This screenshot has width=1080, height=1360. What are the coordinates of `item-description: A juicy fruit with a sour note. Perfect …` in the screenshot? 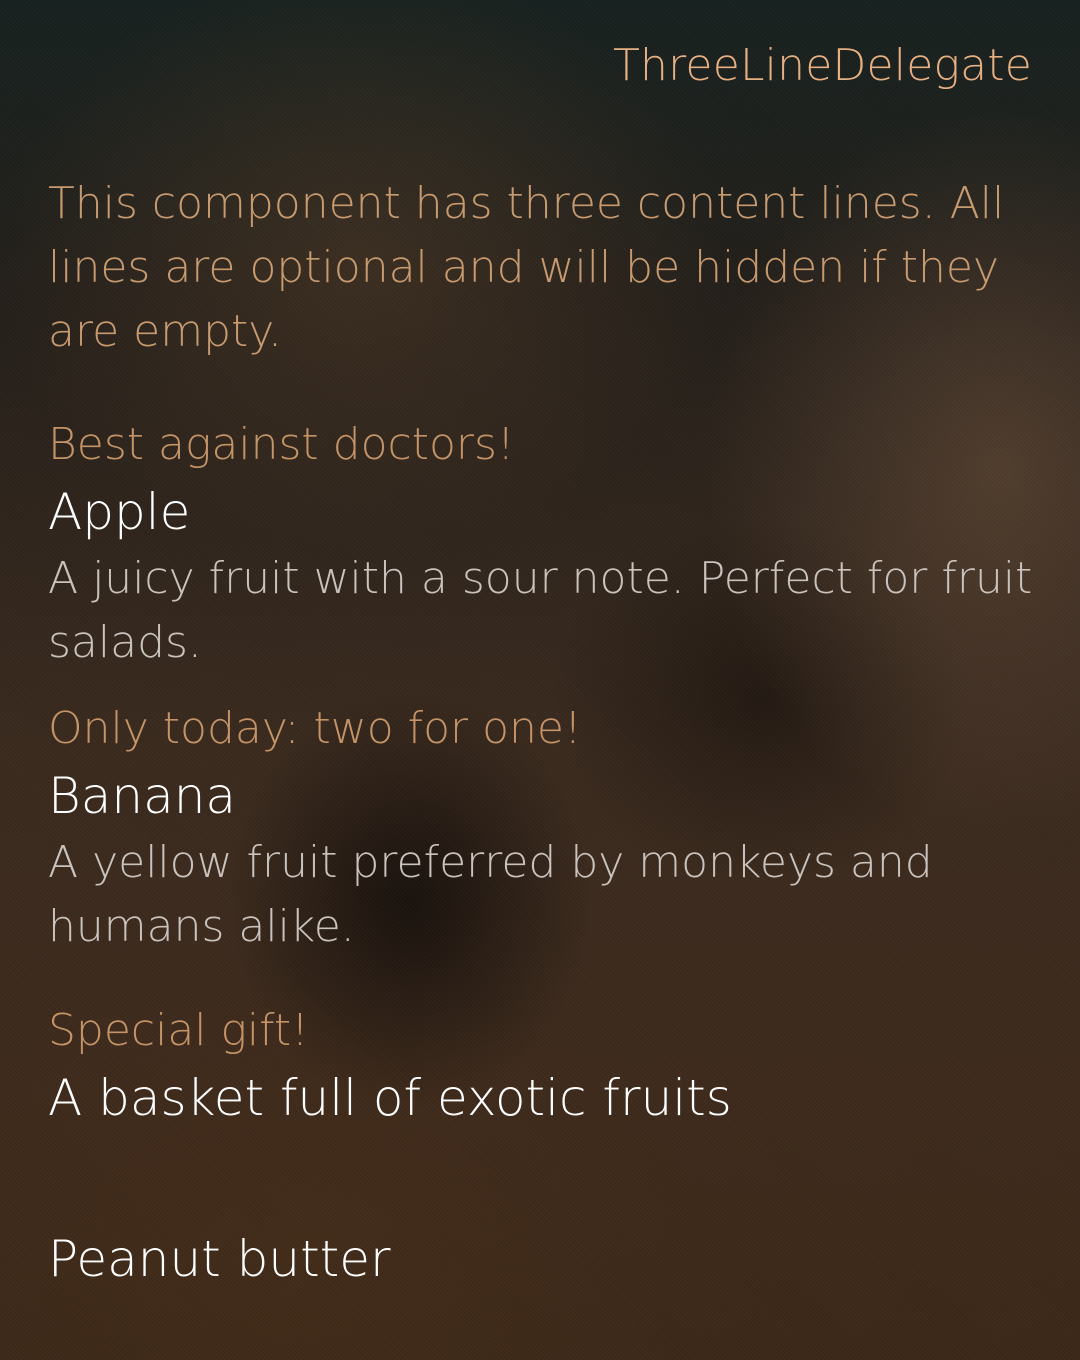 It's located at (540, 610).